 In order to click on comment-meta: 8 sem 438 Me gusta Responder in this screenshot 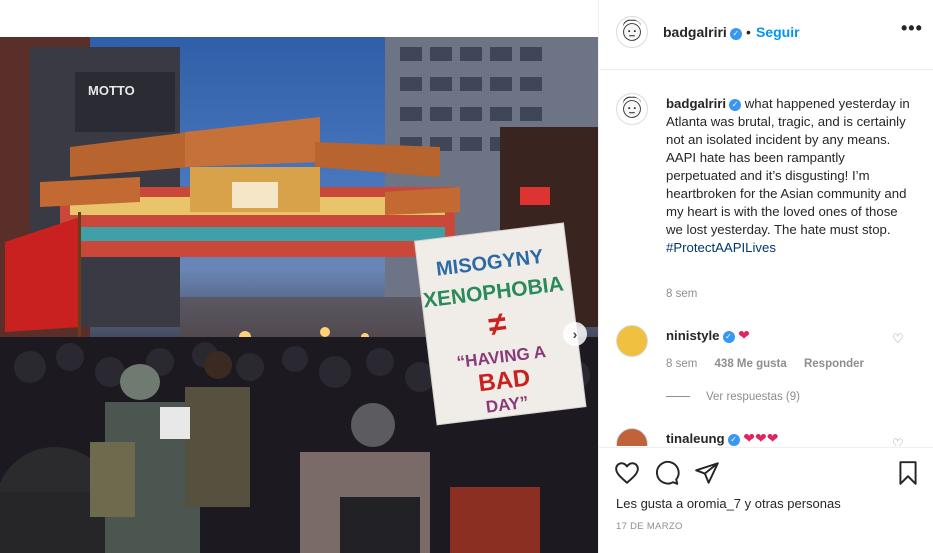, I will do `click(772, 364)`.